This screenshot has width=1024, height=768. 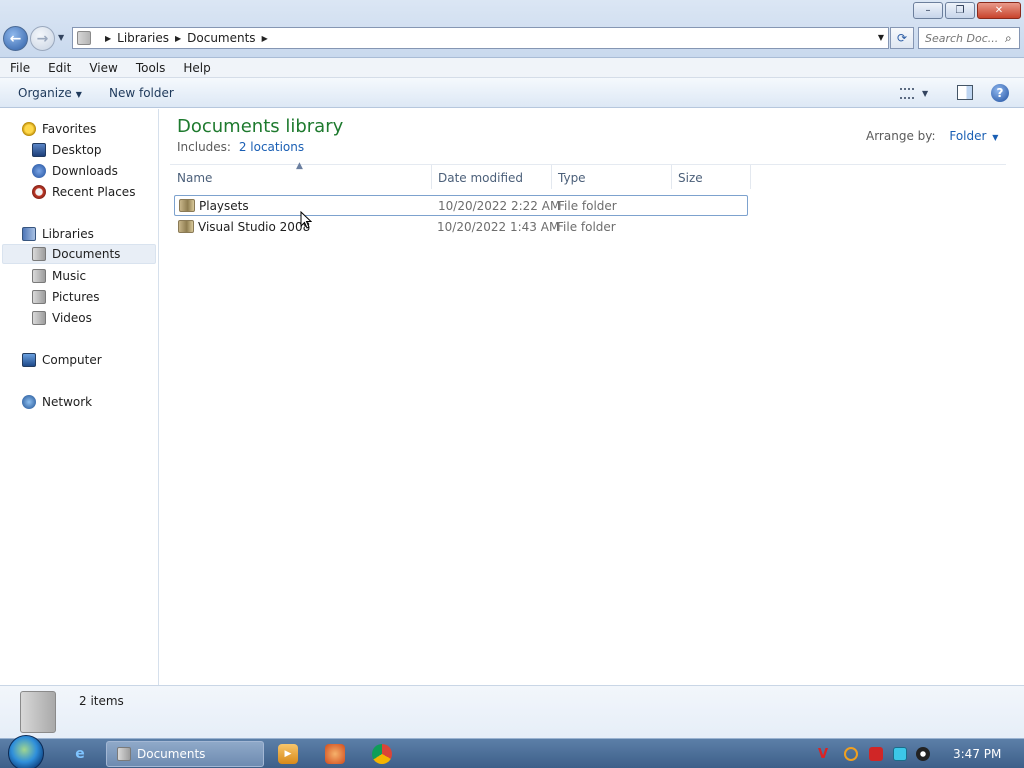 What do you see at coordinates (288, 754) in the screenshot?
I see `media-player-icon: ▶` at bounding box center [288, 754].